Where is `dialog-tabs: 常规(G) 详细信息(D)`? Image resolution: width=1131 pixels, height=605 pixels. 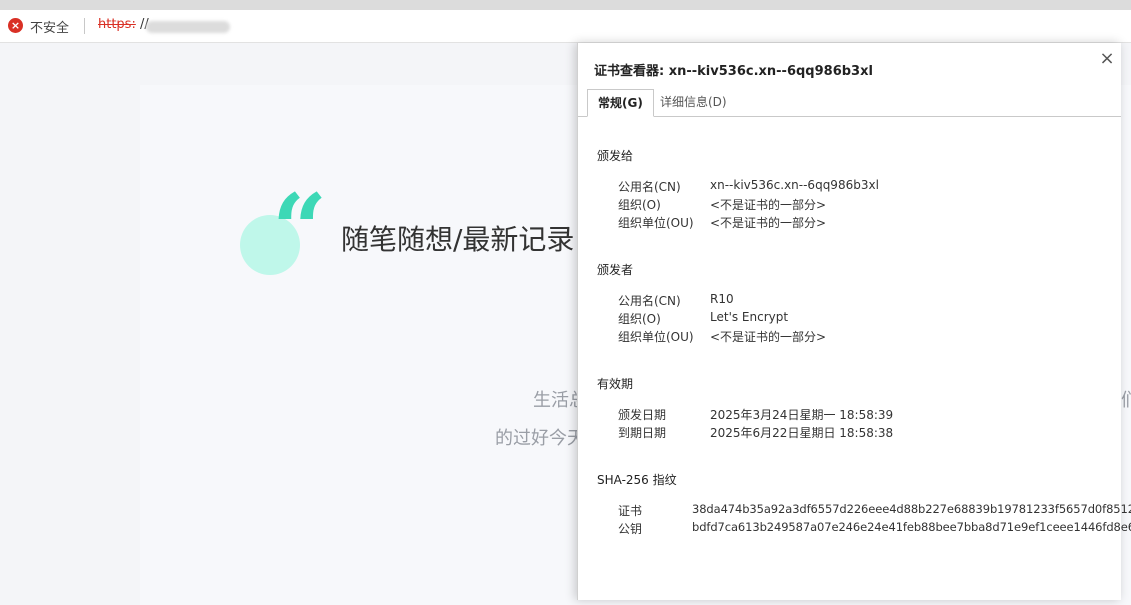
dialog-tabs: 常规(G) 详细信息(D) is located at coordinates (849, 103).